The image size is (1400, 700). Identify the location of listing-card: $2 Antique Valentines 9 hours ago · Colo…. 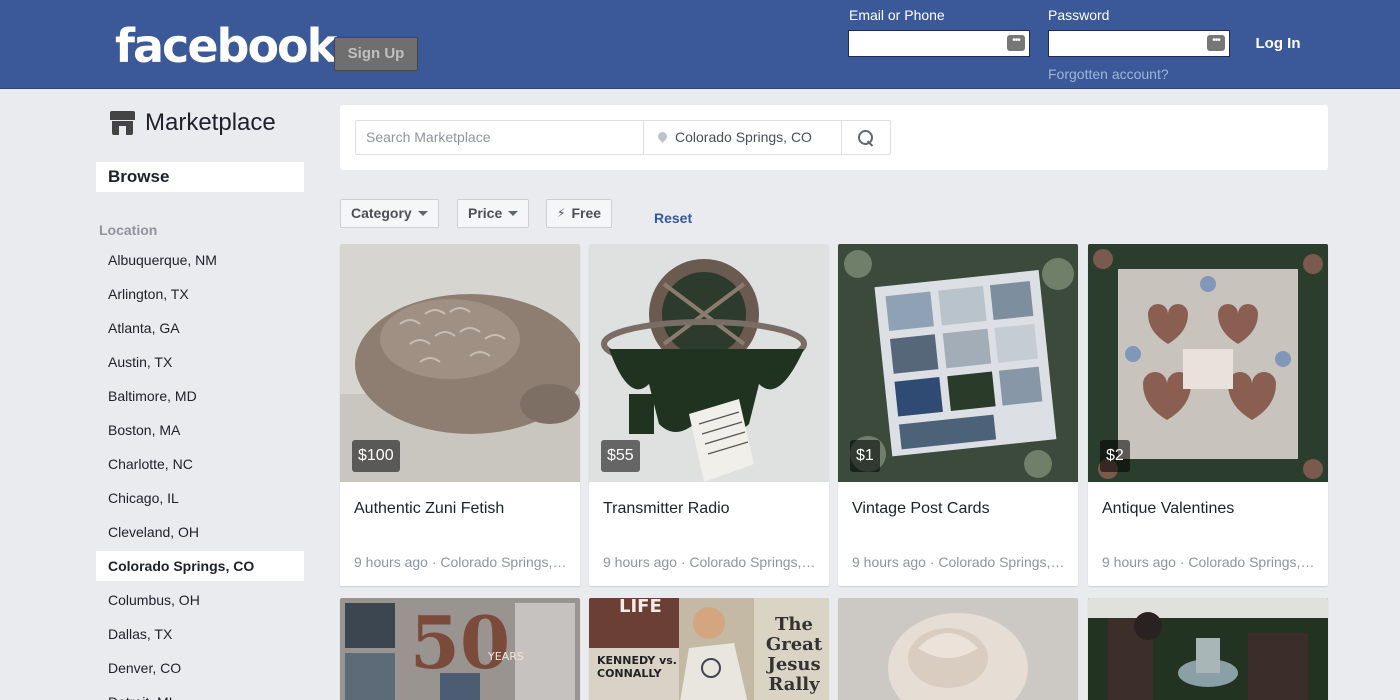
(1208, 415).